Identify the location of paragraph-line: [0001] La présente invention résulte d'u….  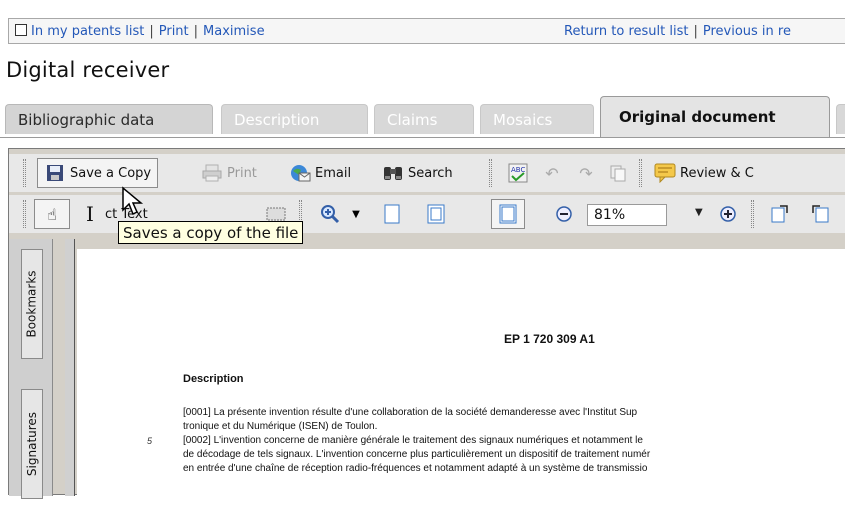
(410, 412).